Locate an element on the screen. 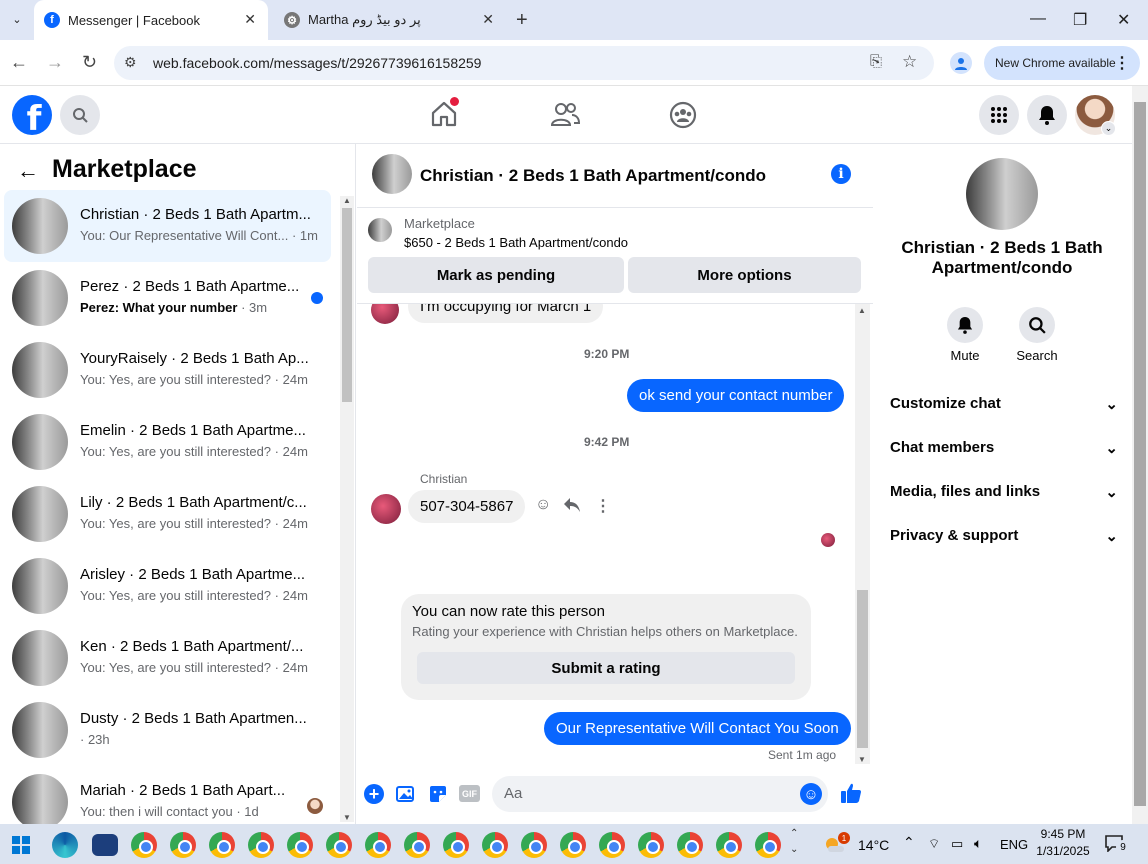 The image size is (1148, 864). menu-grid-icon is located at coordinates (999, 115).